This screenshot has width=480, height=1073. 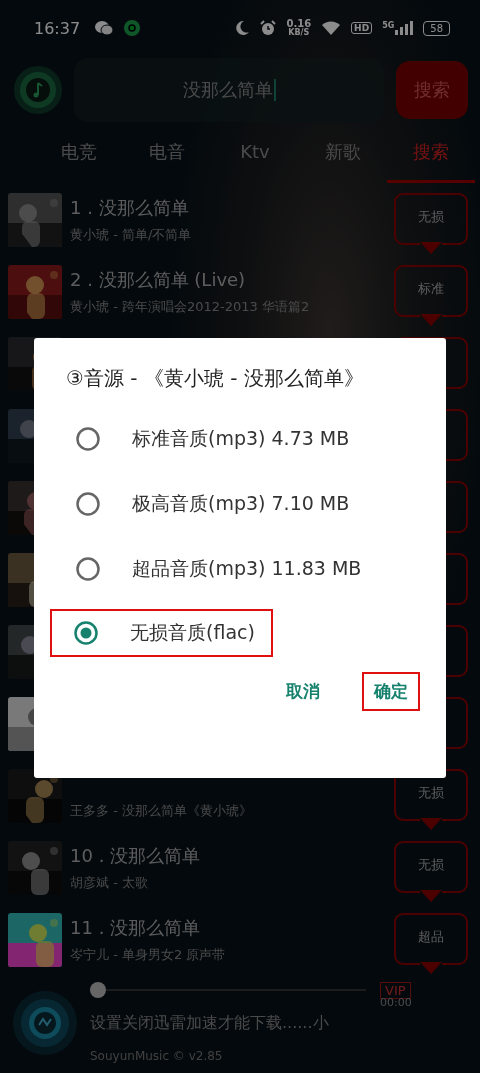 I want to click on song-title: 11 . 没那么简单, so click(x=136, y=928).